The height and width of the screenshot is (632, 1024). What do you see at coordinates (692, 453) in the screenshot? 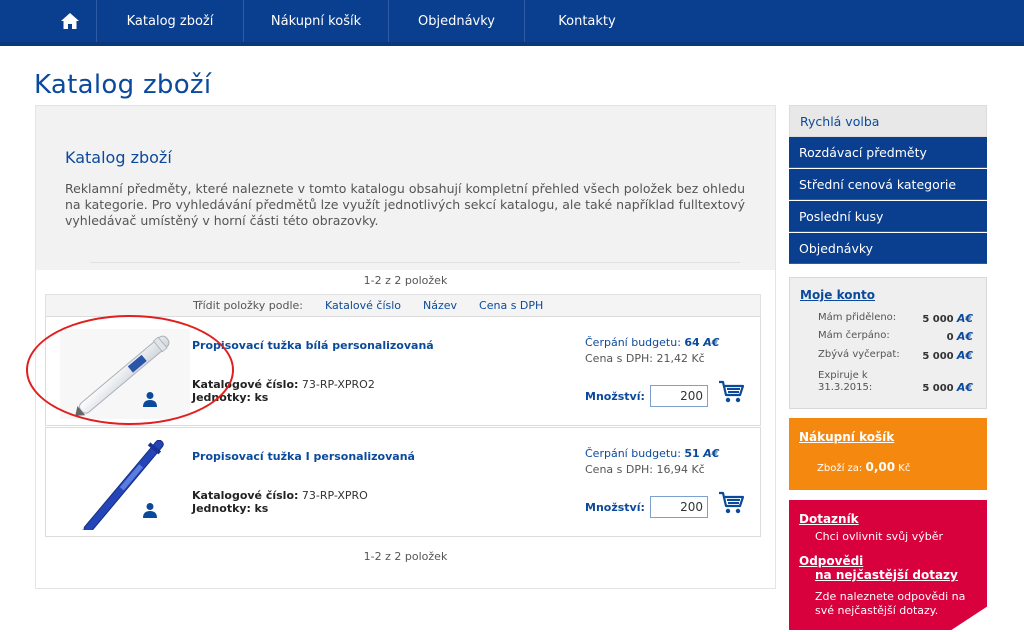
I see `budget-value: 51` at bounding box center [692, 453].